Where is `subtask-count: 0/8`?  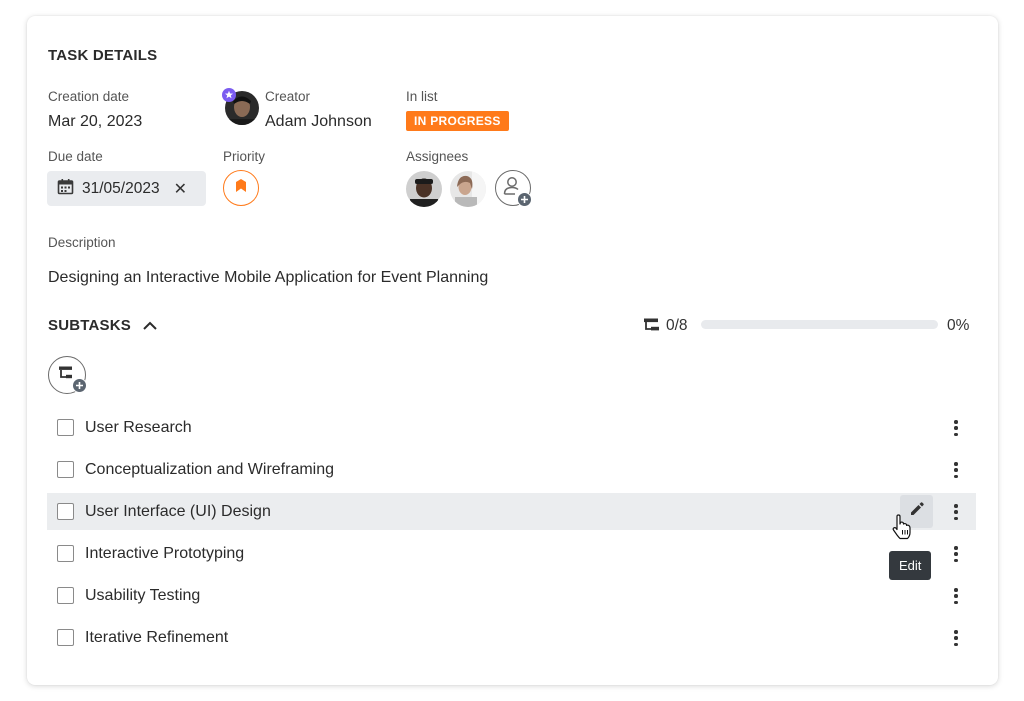 subtask-count: 0/8 is located at coordinates (677, 325).